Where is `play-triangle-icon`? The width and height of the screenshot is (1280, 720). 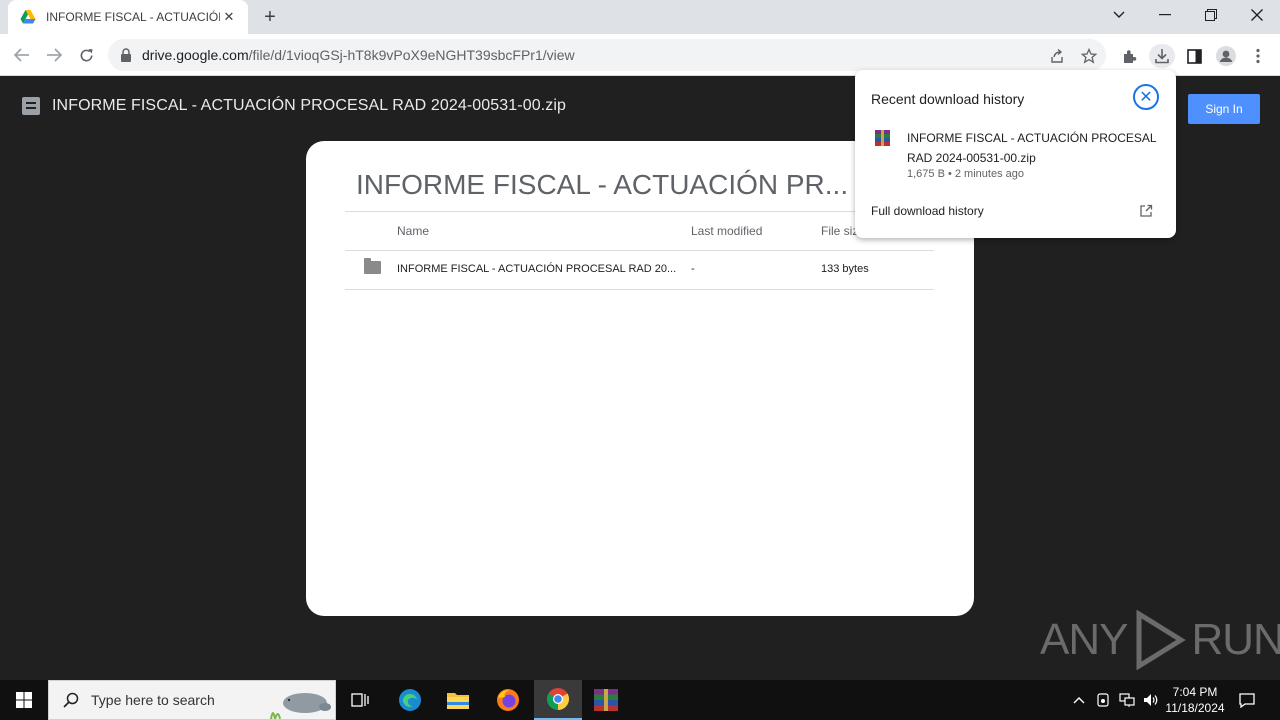 play-triangle-icon is located at coordinates (1161, 640).